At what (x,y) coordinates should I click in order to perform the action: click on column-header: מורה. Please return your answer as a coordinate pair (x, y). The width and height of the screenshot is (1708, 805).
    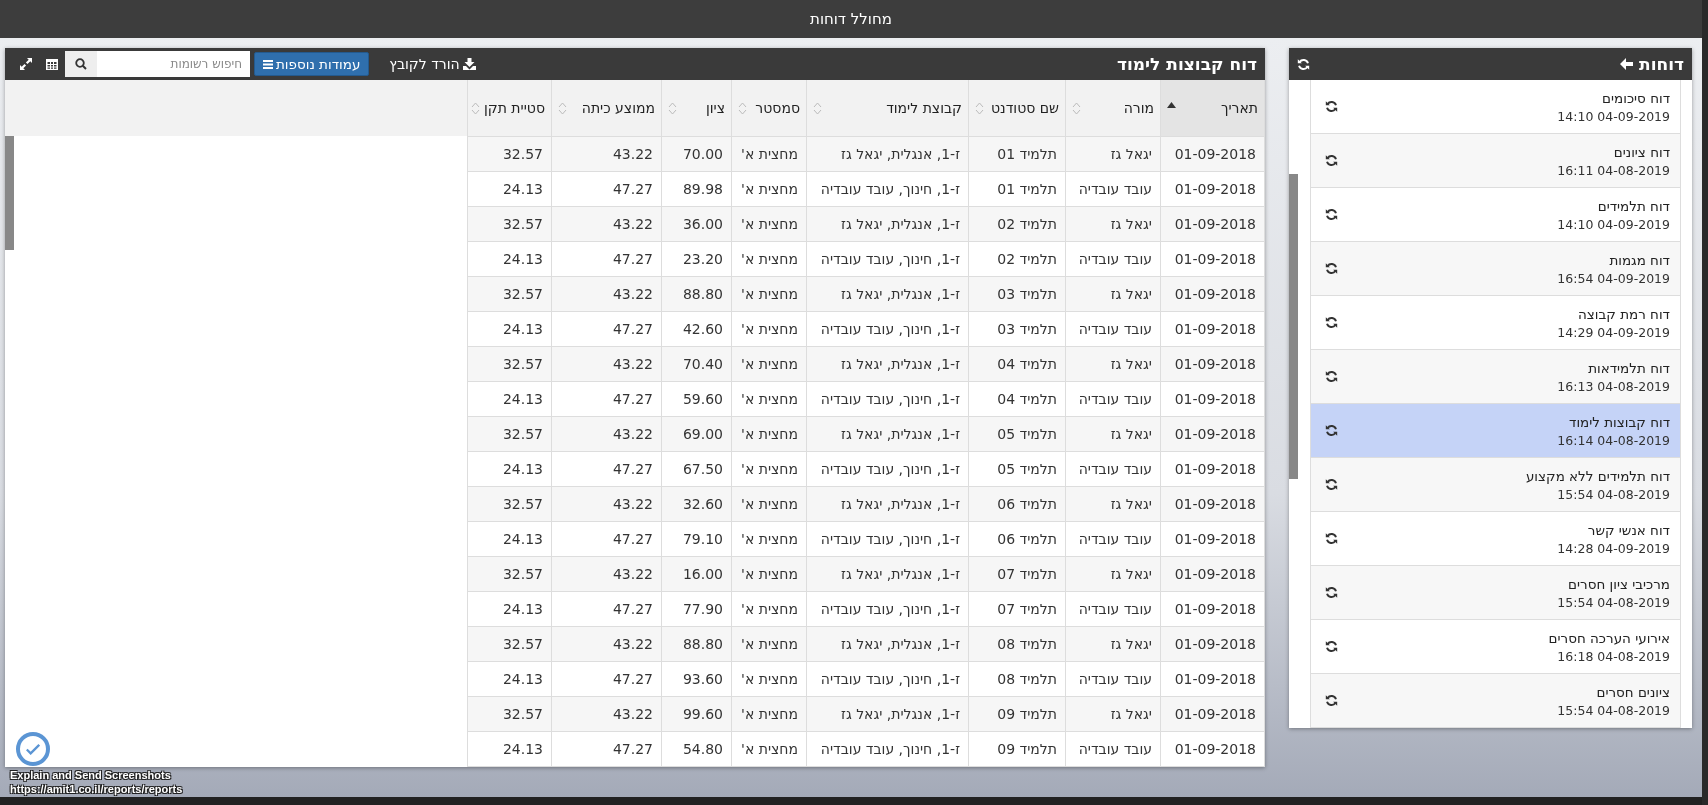
    Looking at the image, I should click on (1113, 108).